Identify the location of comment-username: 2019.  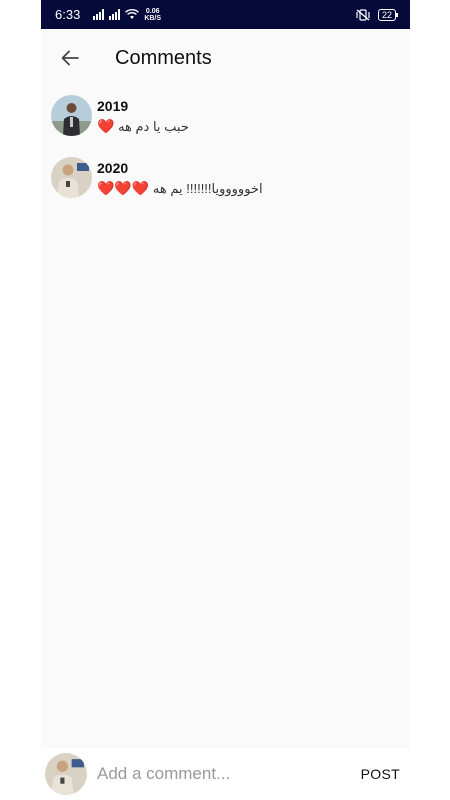
(143, 106).